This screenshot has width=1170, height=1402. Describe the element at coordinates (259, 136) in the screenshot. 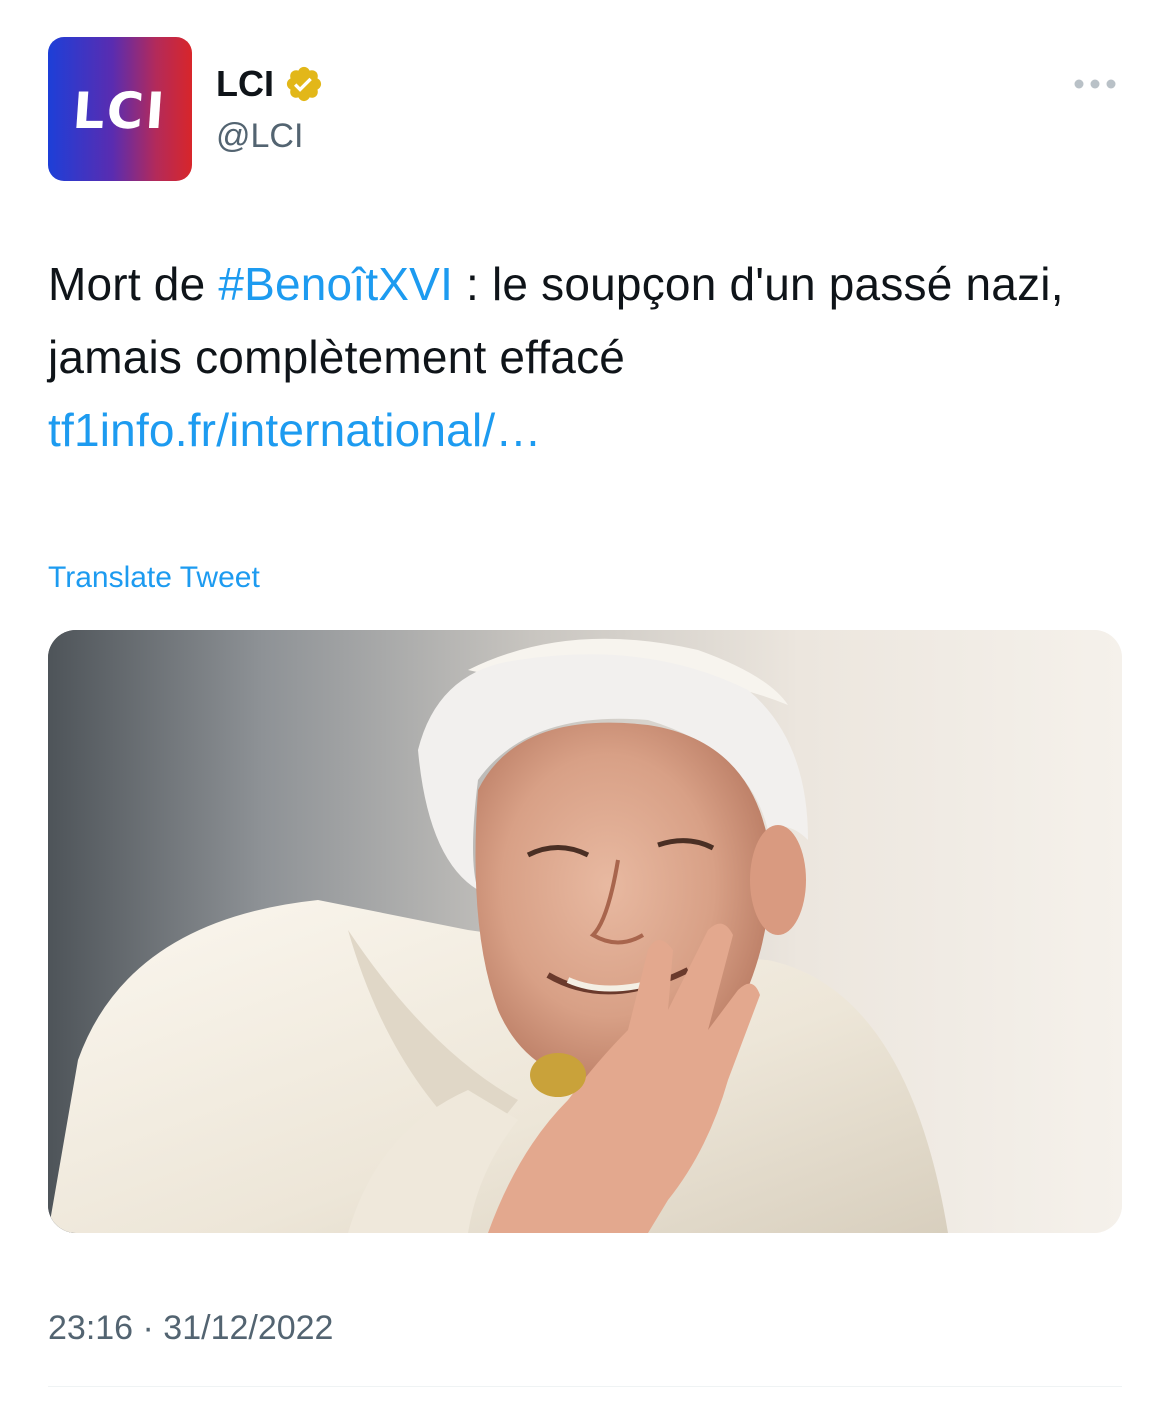

I see `handle: @LCI` at that location.